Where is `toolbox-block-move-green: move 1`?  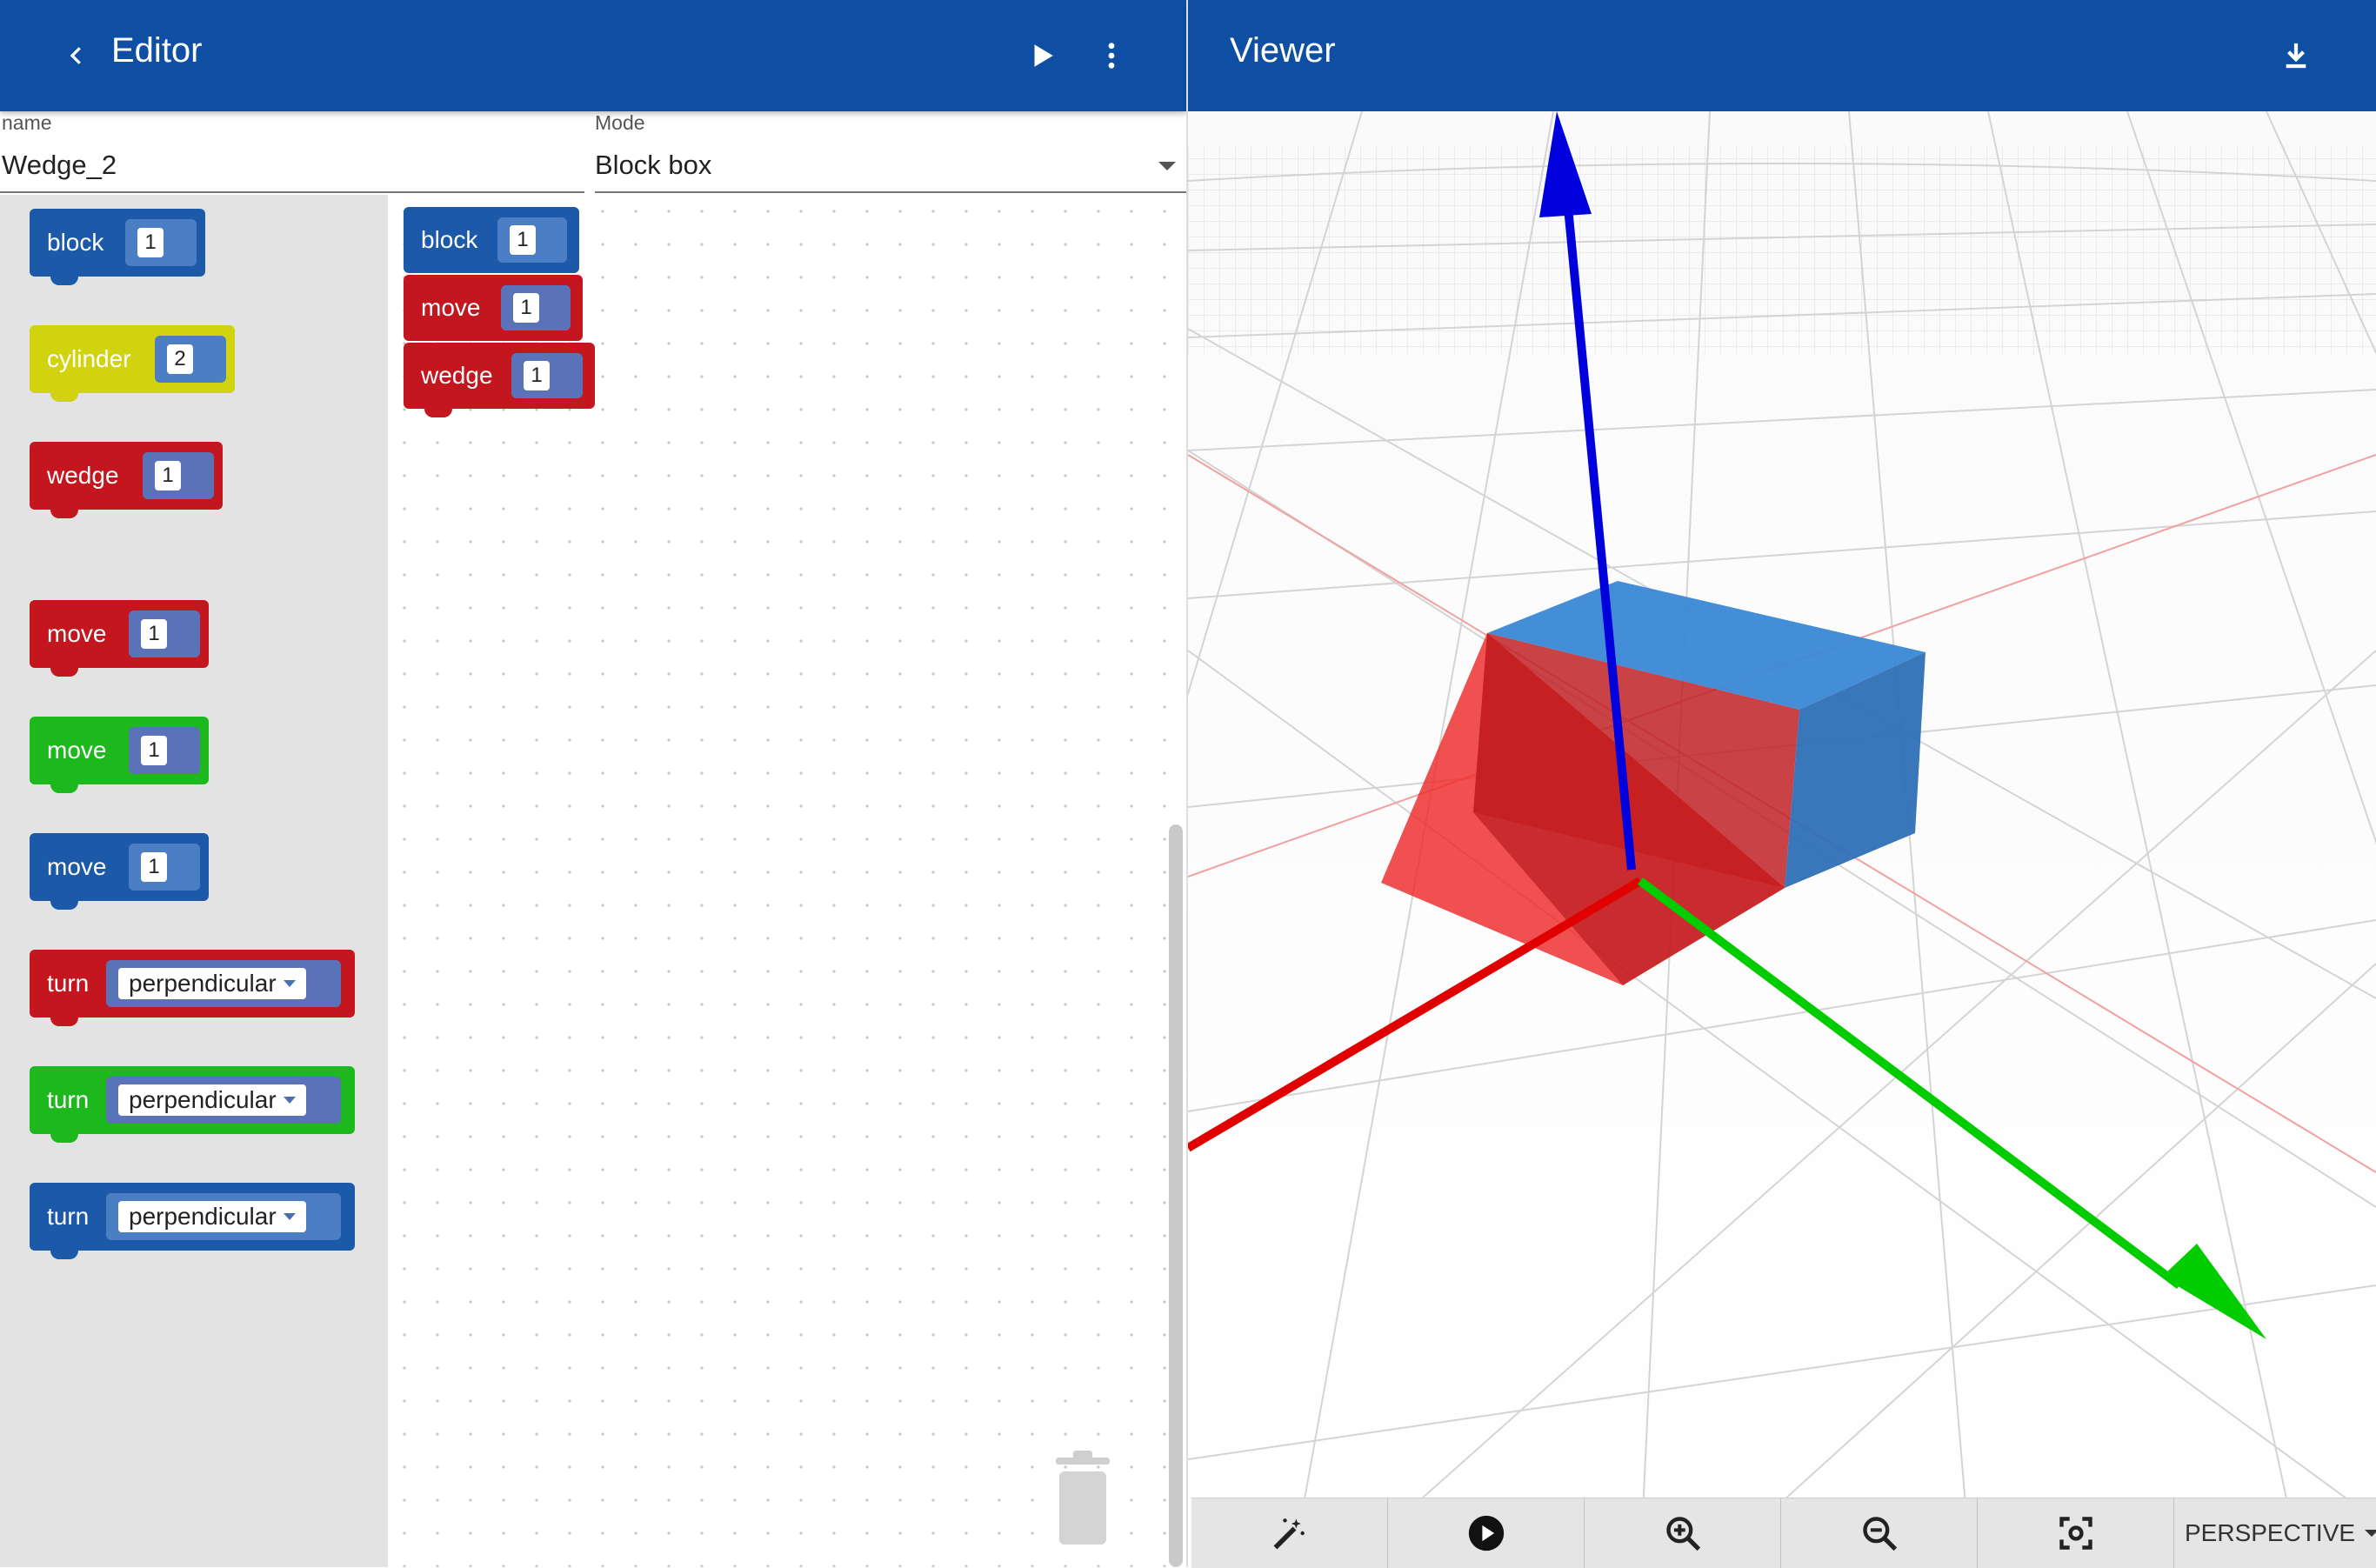 toolbox-block-move-green: move 1 is located at coordinates (119, 755).